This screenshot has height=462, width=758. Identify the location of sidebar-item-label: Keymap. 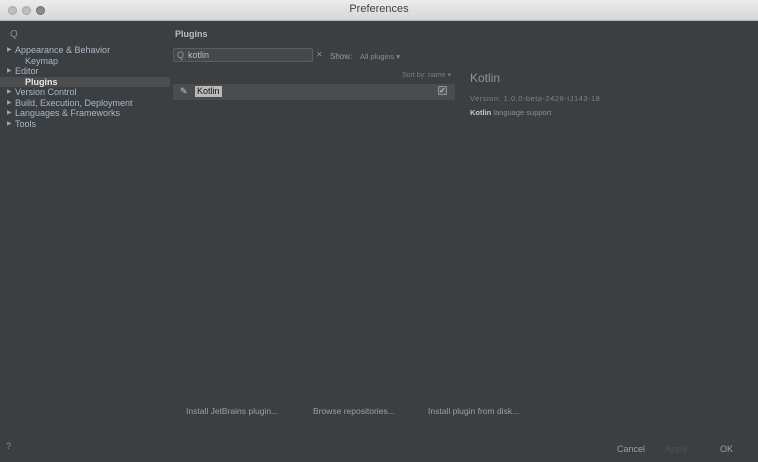
(42, 60).